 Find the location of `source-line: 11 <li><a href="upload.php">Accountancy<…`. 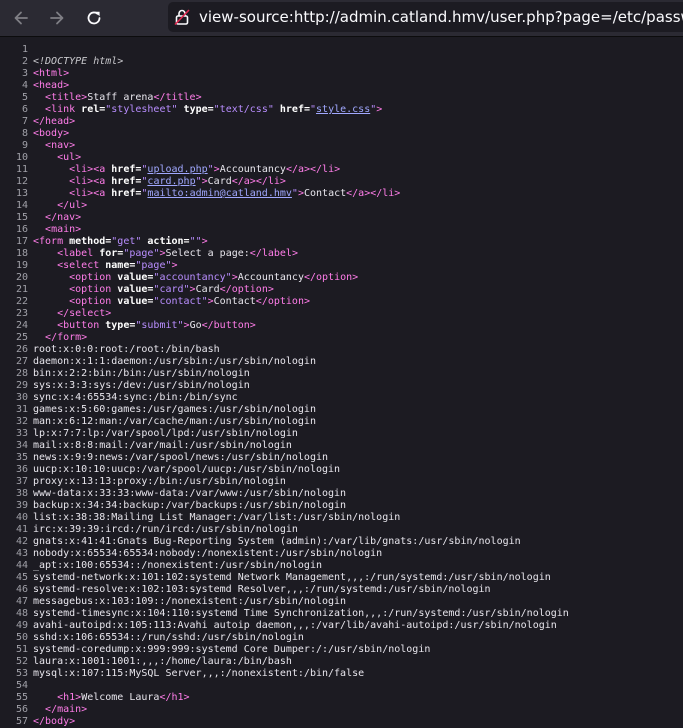

source-line: 11 <li><a href="upload.php">Accountancy<… is located at coordinates (341, 170).